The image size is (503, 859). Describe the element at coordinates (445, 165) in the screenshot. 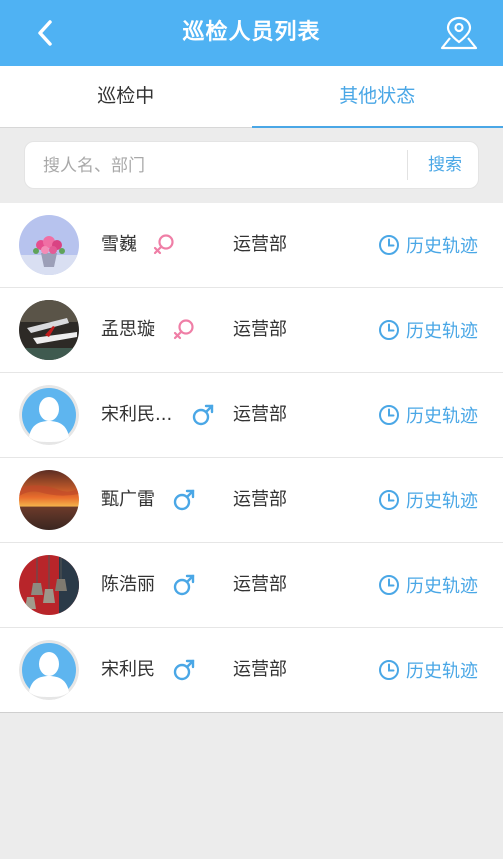

I see `search-button: 搜索` at that location.